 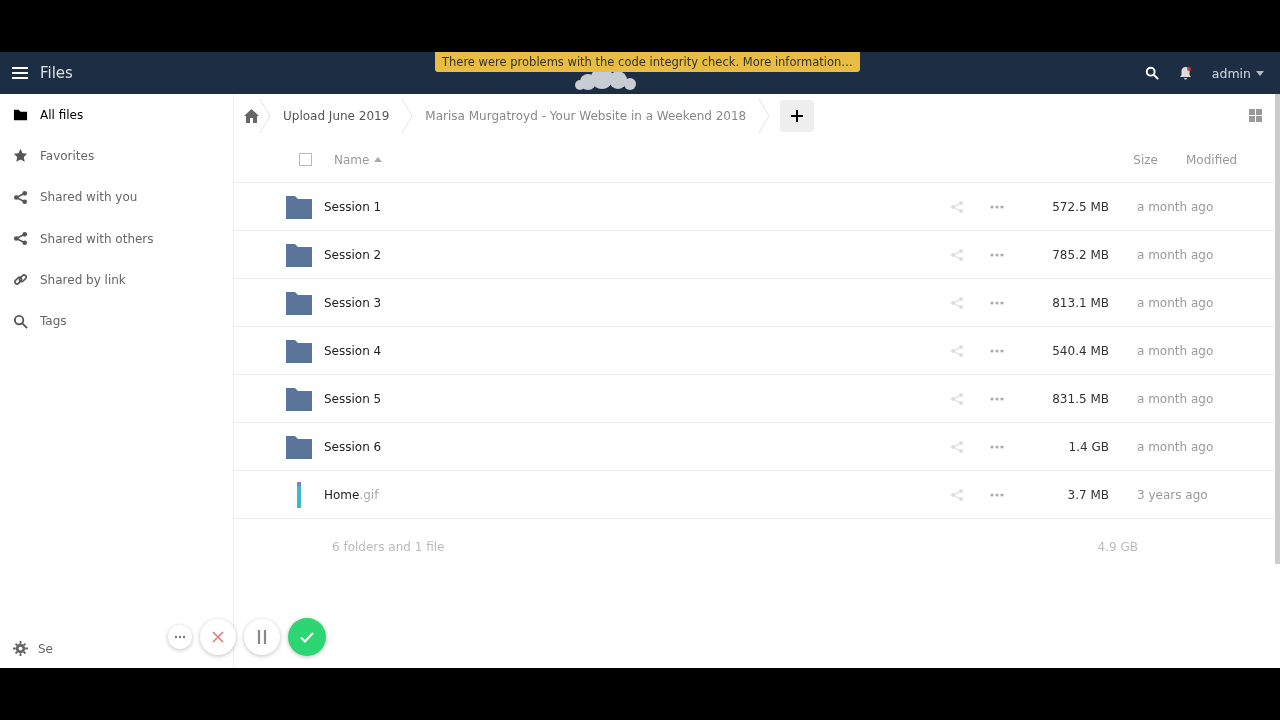 I want to click on file-name: Session 4, so click(x=637, y=350).